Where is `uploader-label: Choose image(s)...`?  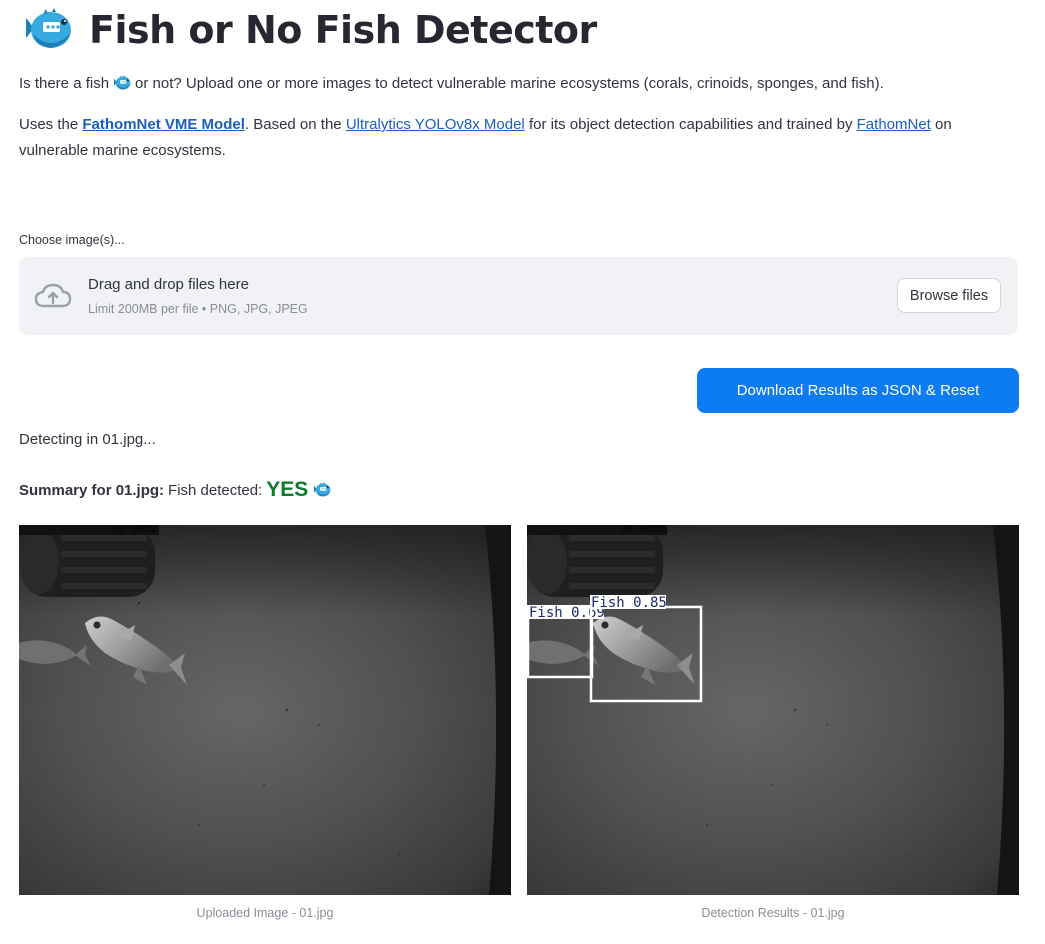 uploader-label: Choose image(s)... is located at coordinates (72, 240).